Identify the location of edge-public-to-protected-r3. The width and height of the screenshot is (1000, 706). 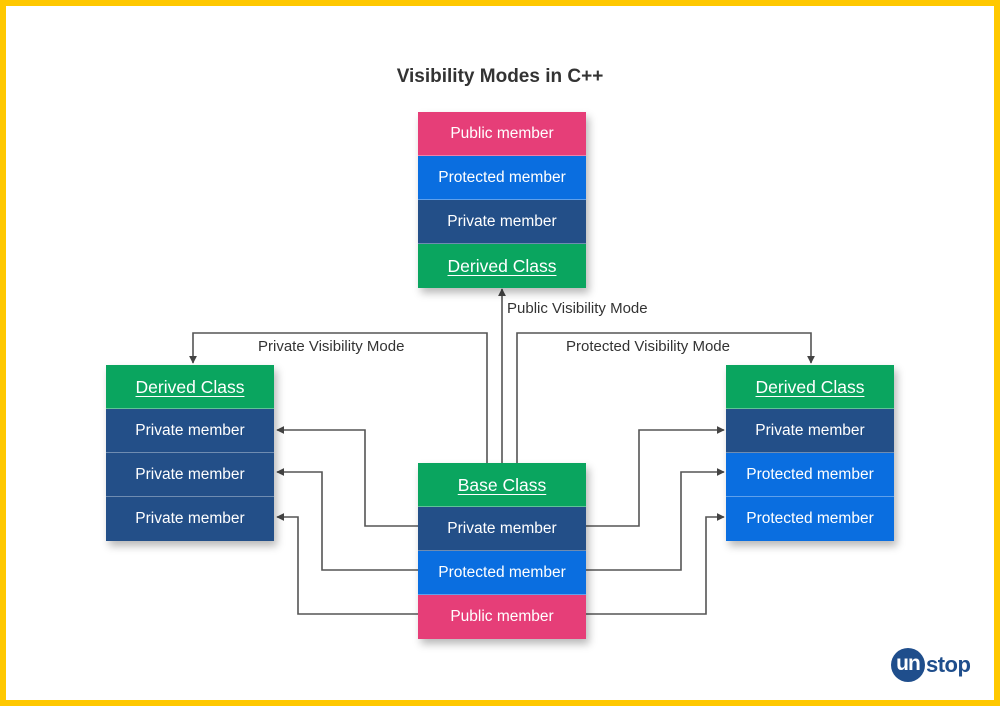
(655, 564).